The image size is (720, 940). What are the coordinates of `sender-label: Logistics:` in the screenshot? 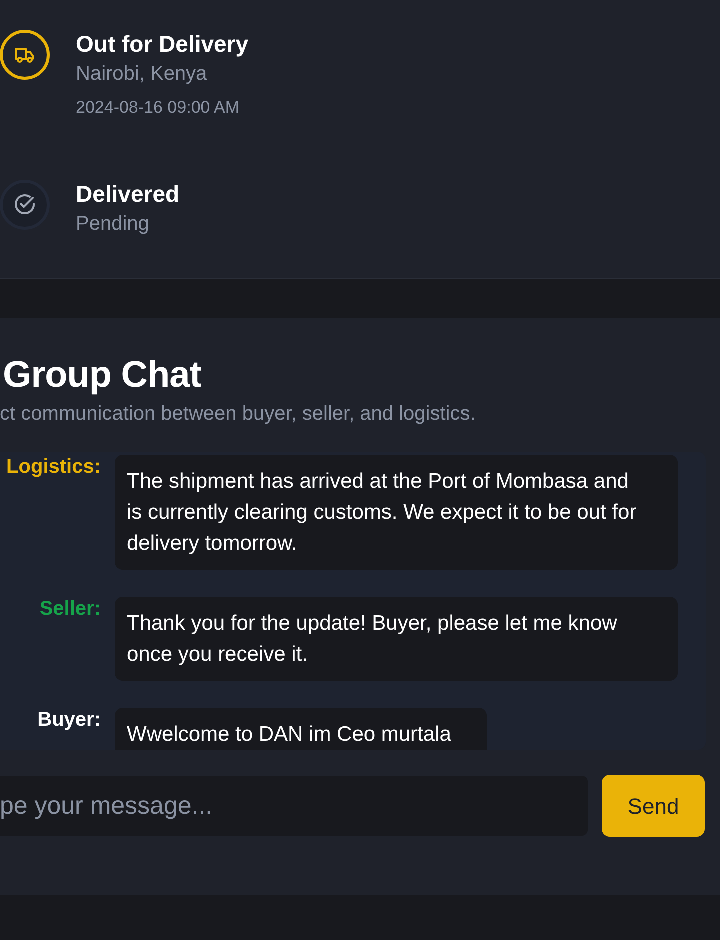 It's located at (53, 467).